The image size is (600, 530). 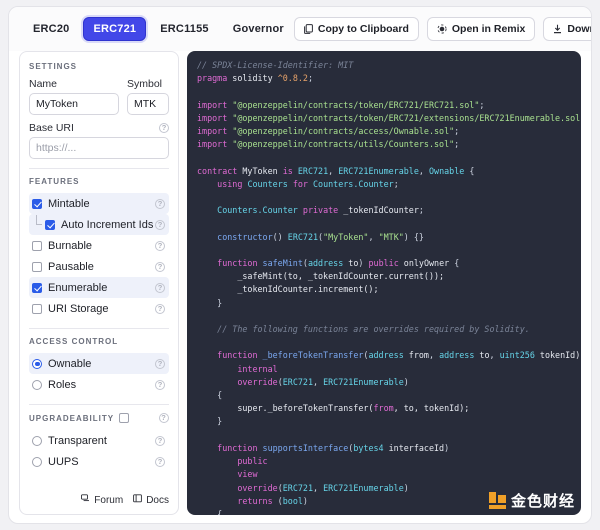 What do you see at coordinates (160, 224) in the screenshot?
I see `feature-auto-increment-ids-help-icon: ?` at bounding box center [160, 224].